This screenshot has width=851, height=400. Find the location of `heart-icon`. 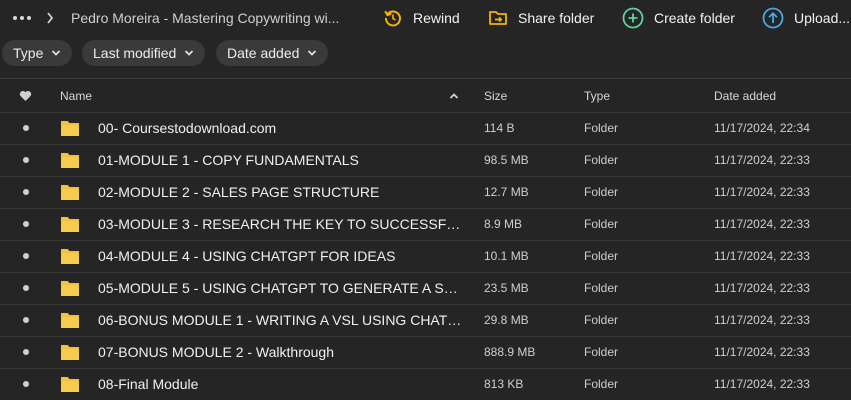

heart-icon is located at coordinates (26, 96).